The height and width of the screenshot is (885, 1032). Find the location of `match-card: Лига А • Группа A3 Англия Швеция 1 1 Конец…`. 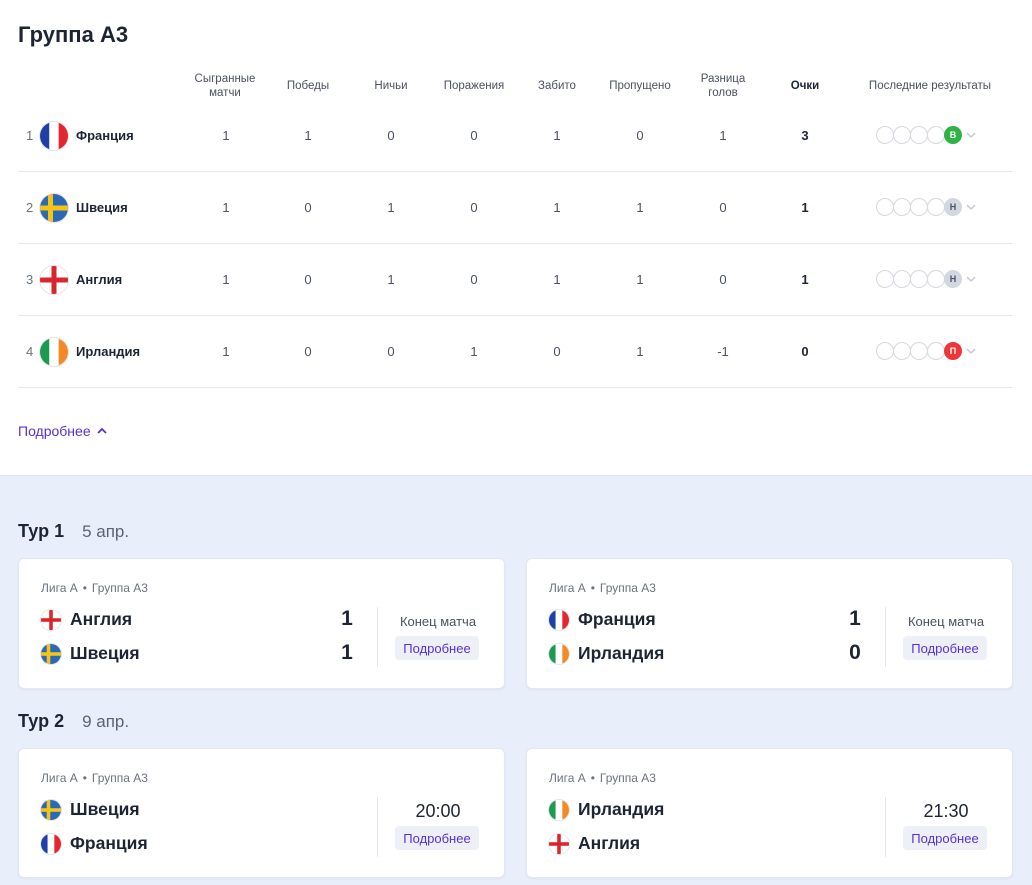

match-card: Лига А • Группа A3 Англия Швеция 1 1 Конец… is located at coordinates (261, 623).